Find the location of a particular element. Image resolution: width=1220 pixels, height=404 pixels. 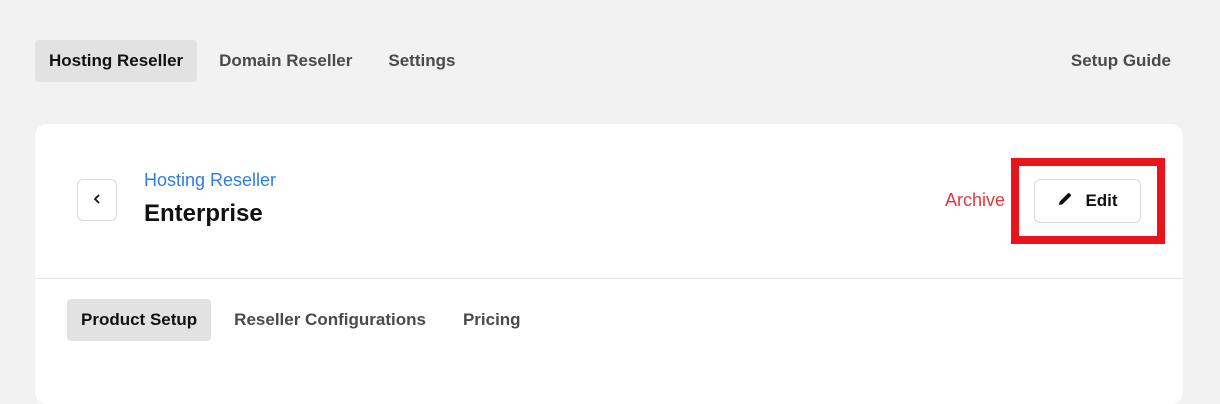

pencil-icon is located at coordinates (1071, 201).